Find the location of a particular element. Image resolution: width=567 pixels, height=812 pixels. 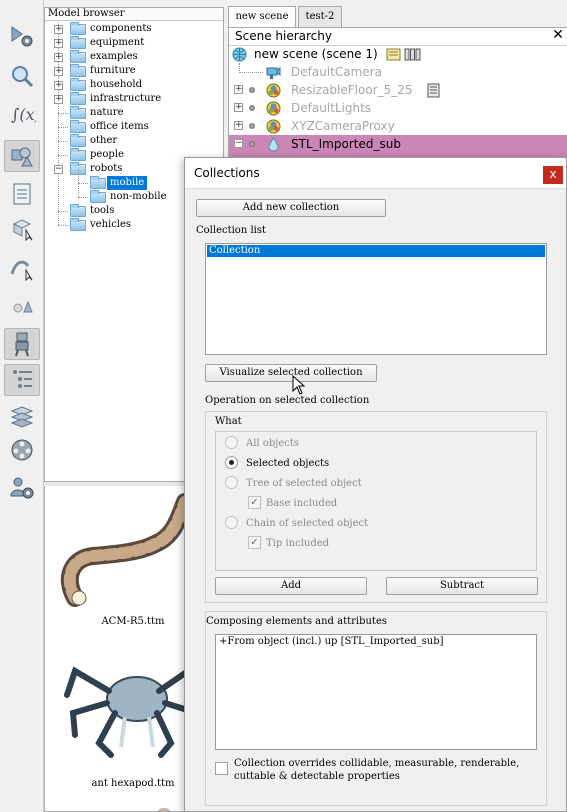

model-tree-item: + components is located at coordinates (134, 29).